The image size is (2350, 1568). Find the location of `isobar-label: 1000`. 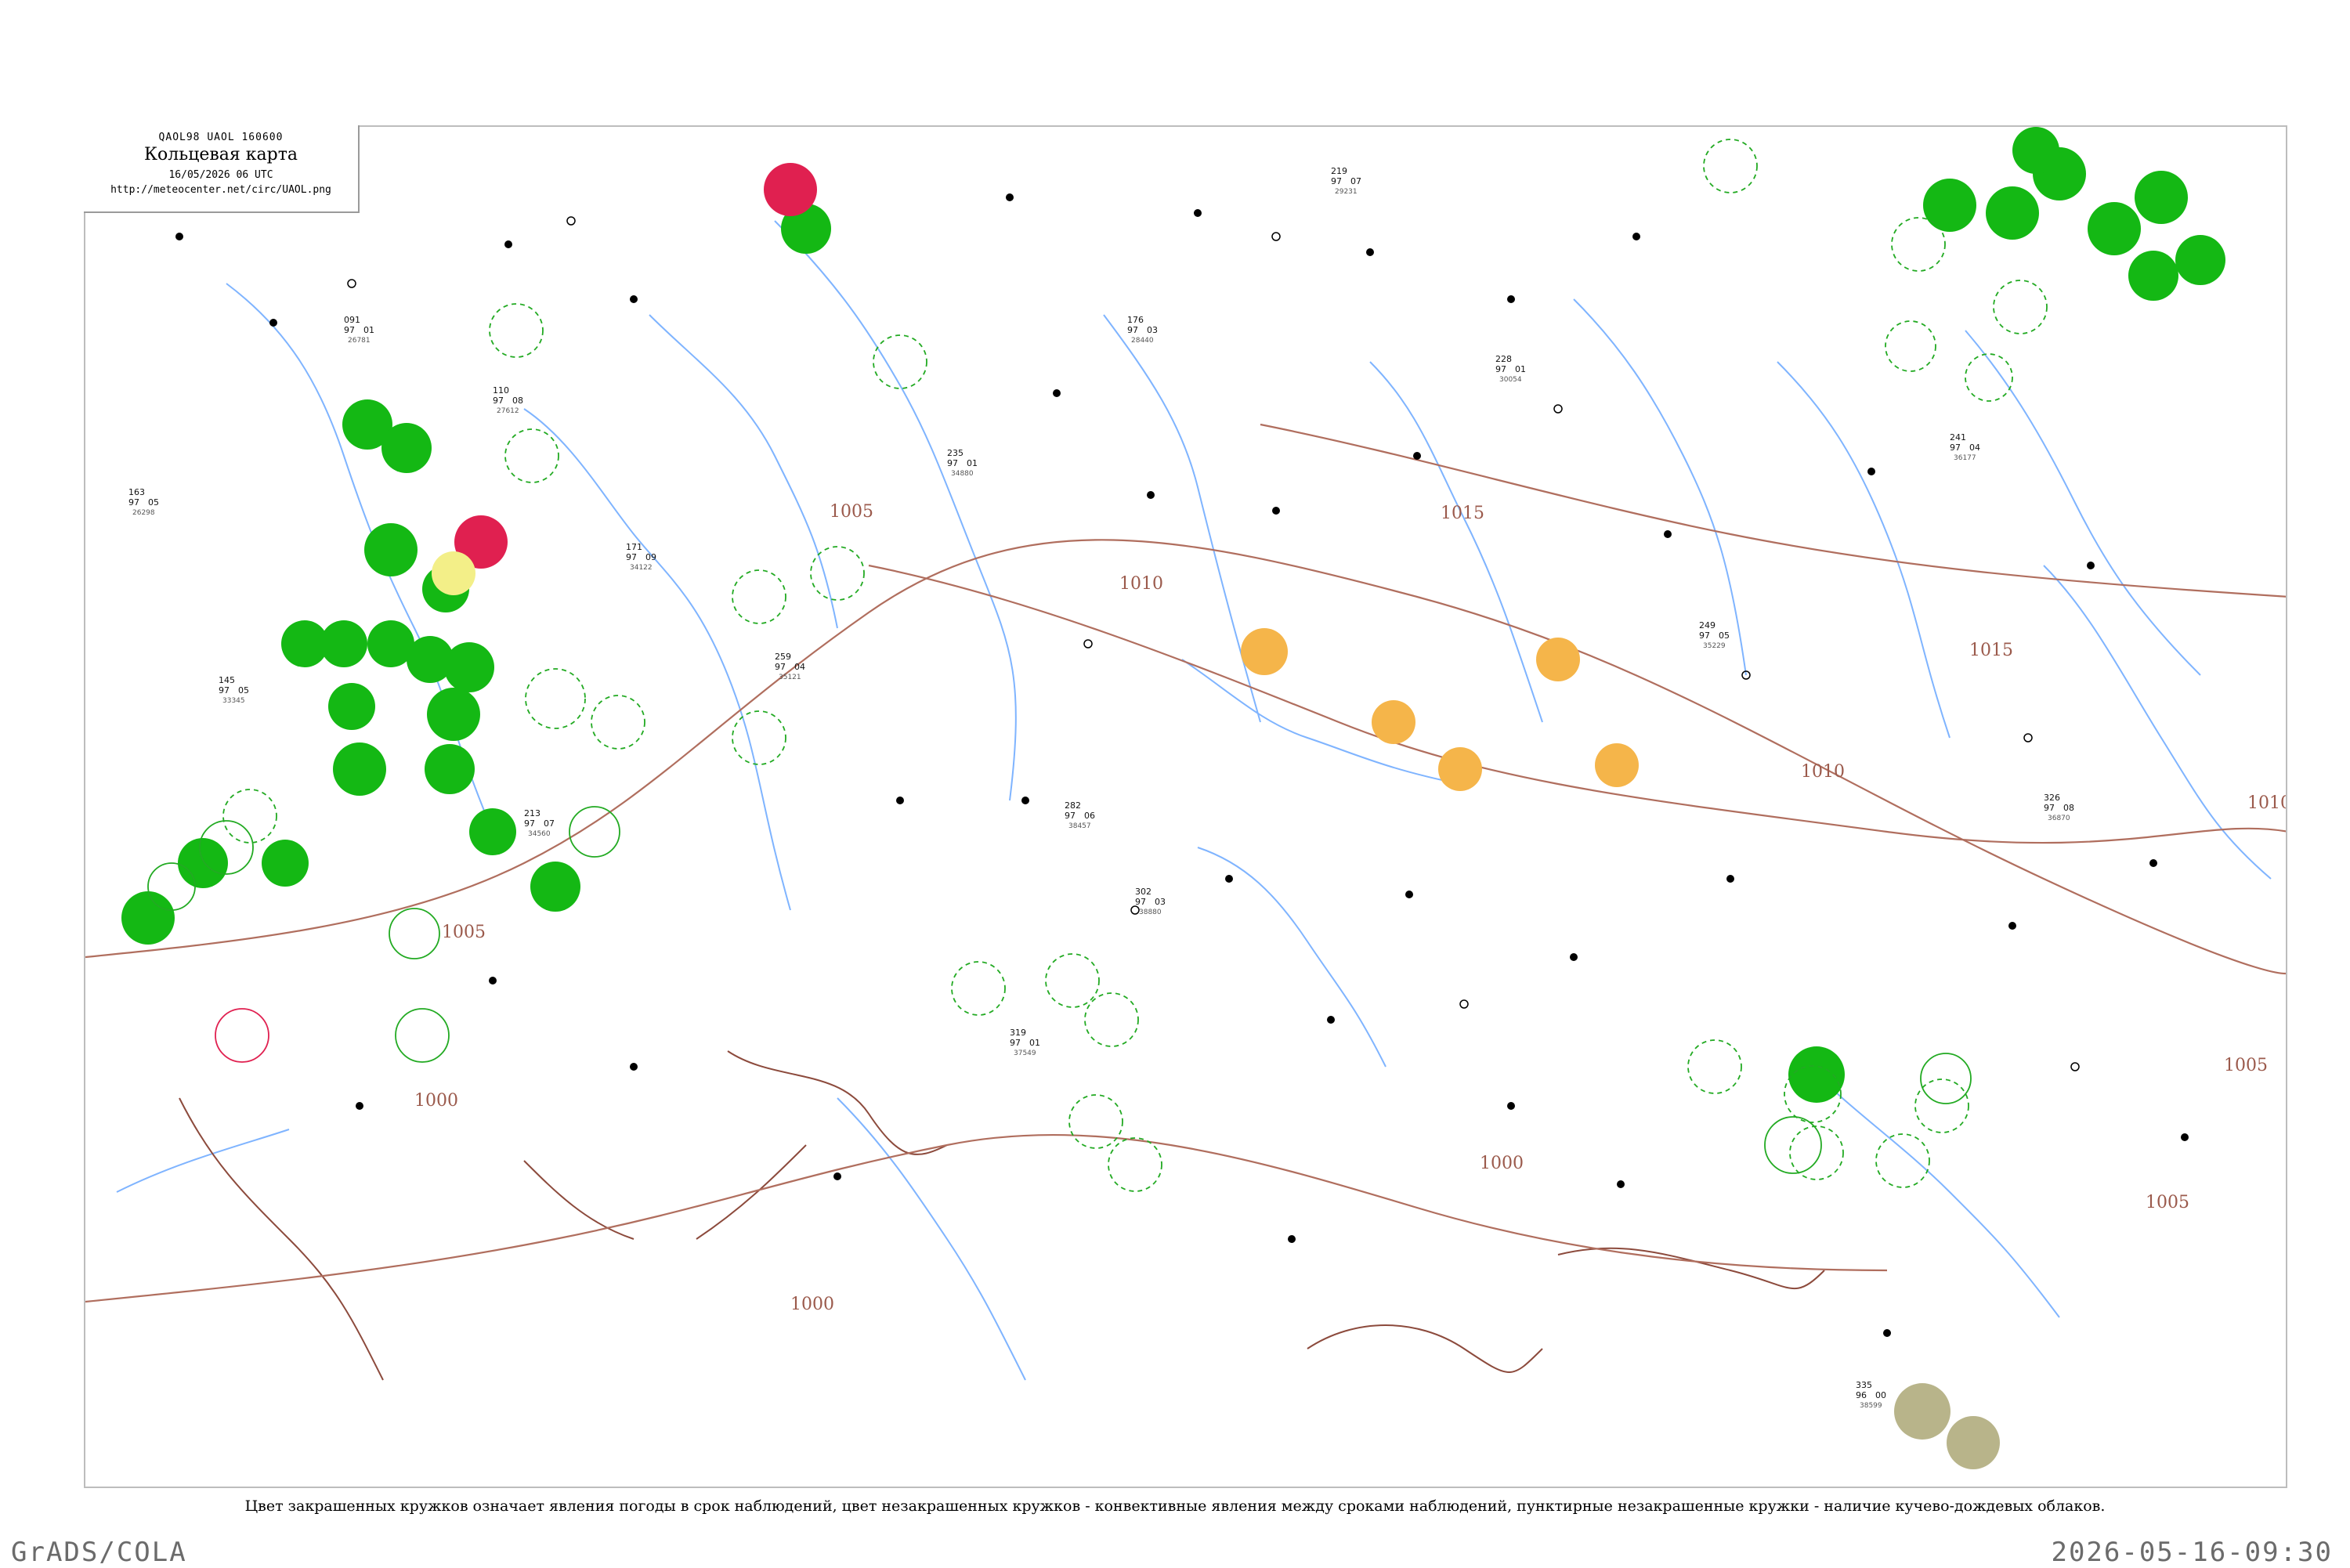

isobar-label: 1000 is located at coordinates (1502, 1163).